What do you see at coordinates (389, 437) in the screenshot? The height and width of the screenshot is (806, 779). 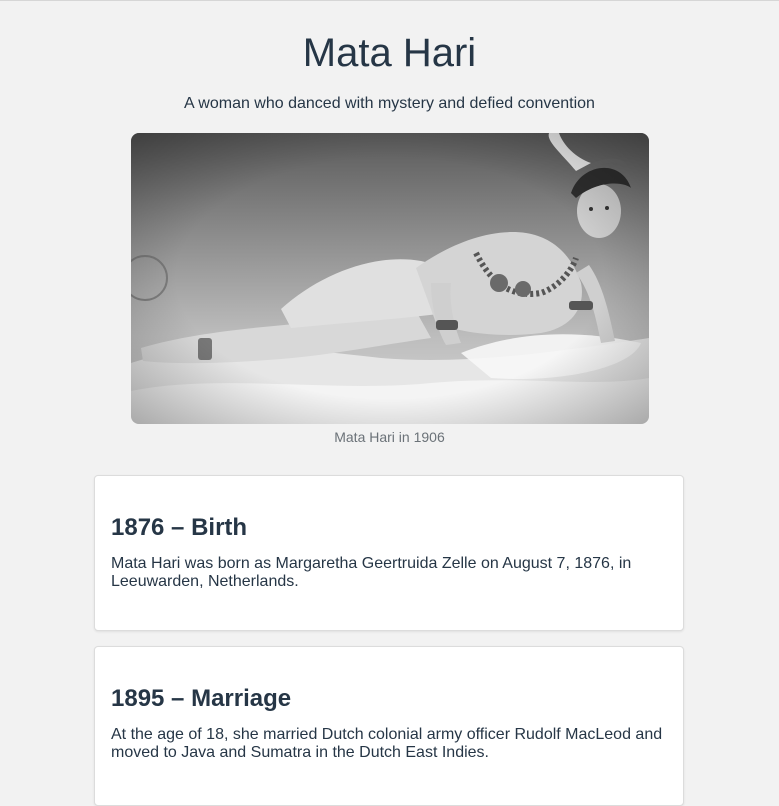 I see `photo-caption: Mata Hari in 1906` at bounding box center [389, 437].